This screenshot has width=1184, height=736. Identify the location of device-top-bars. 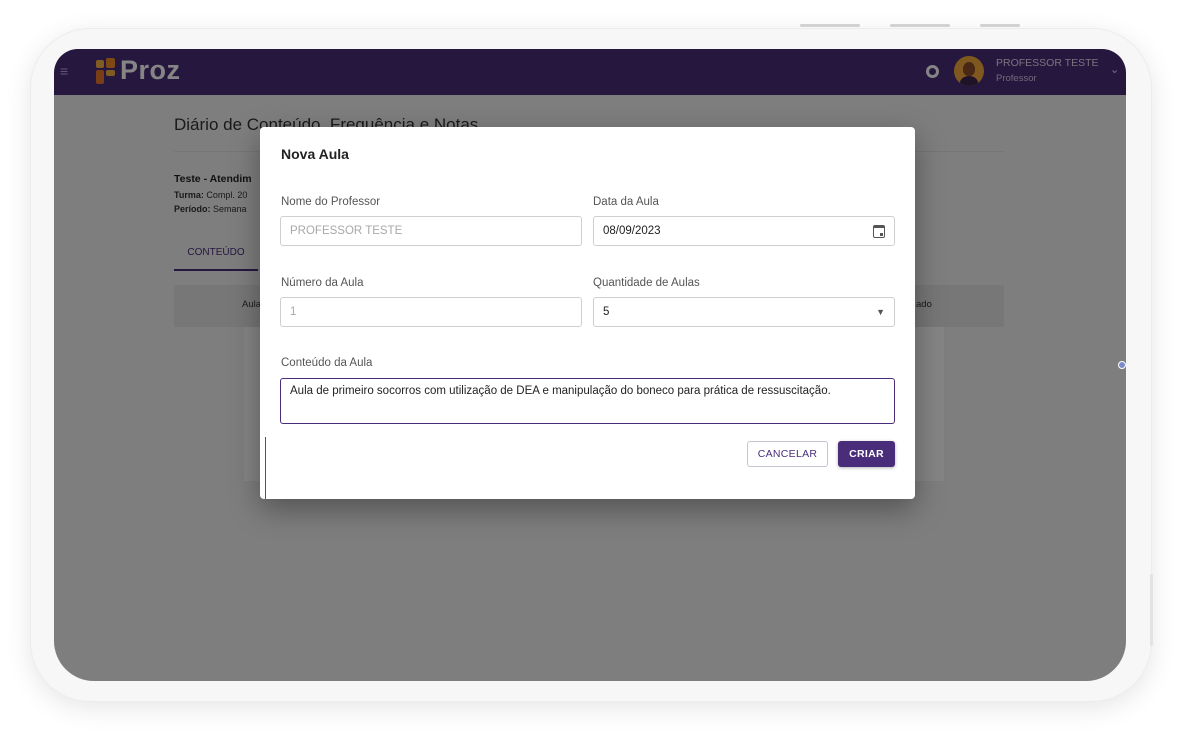
(910, 25).